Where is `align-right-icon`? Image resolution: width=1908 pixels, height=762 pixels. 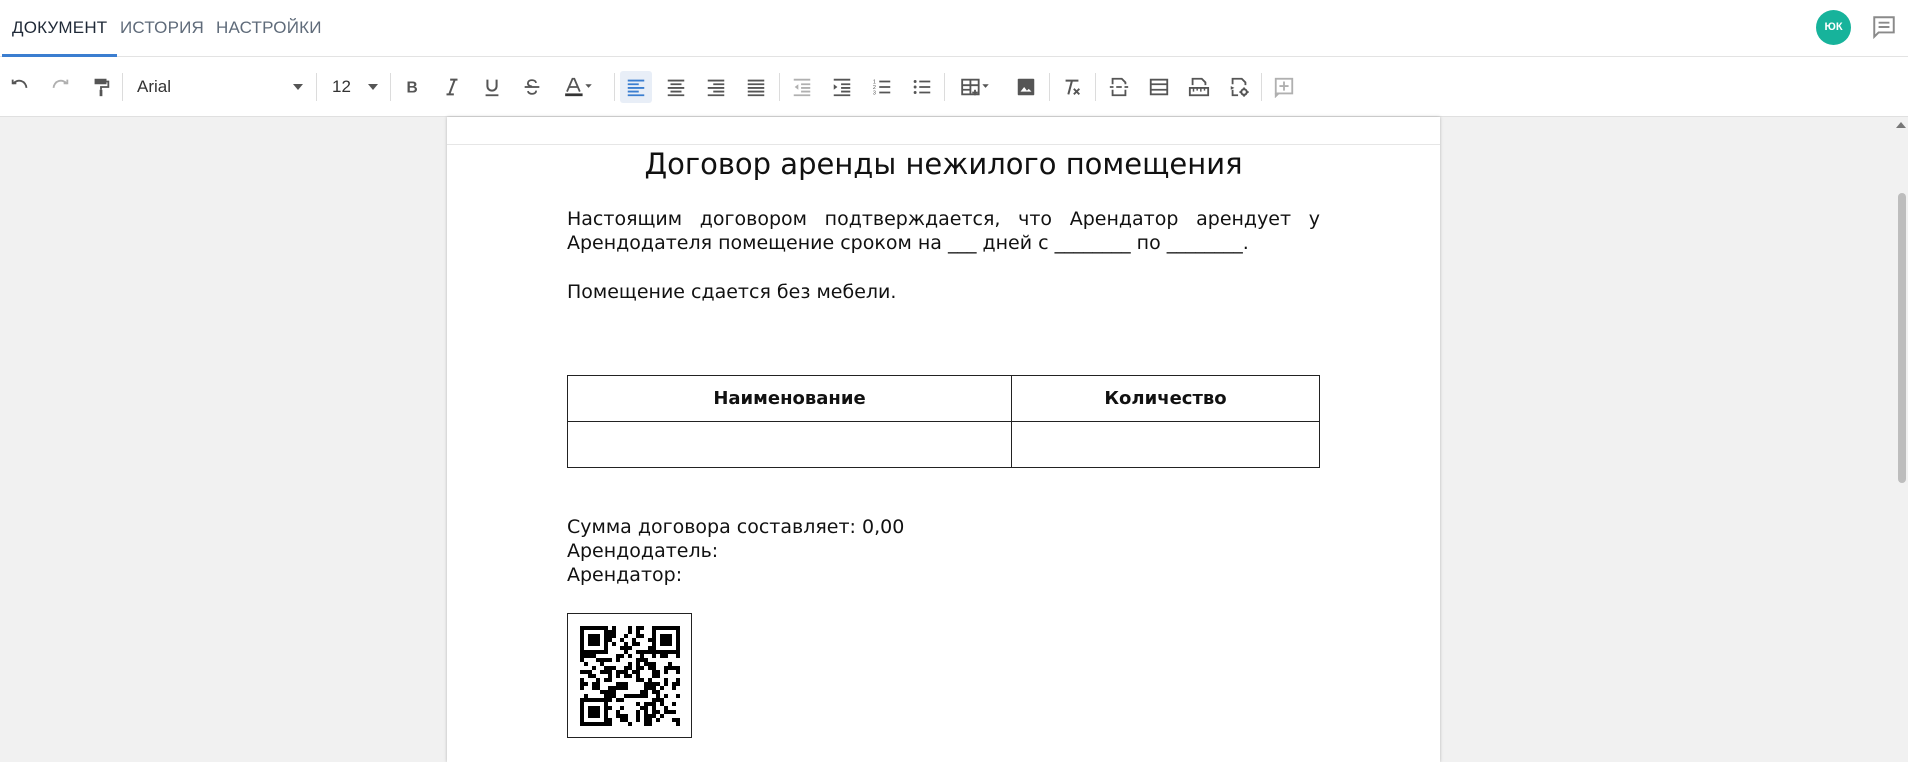 align-right-icon is located at coordinates (716, 87).